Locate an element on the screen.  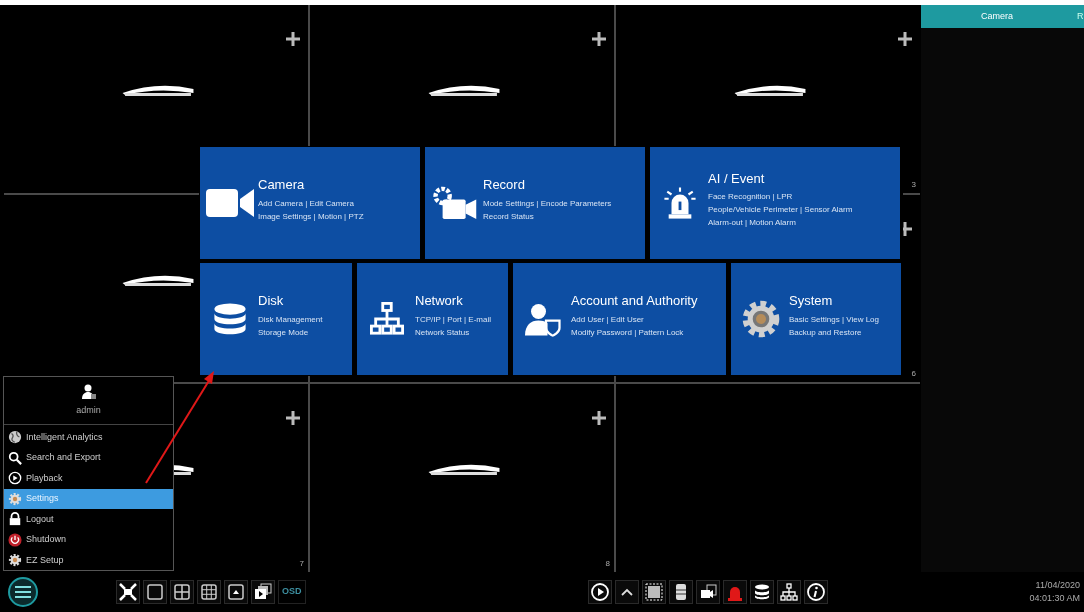
tile-description: Storage Mode is located at coordinates (284, 332).